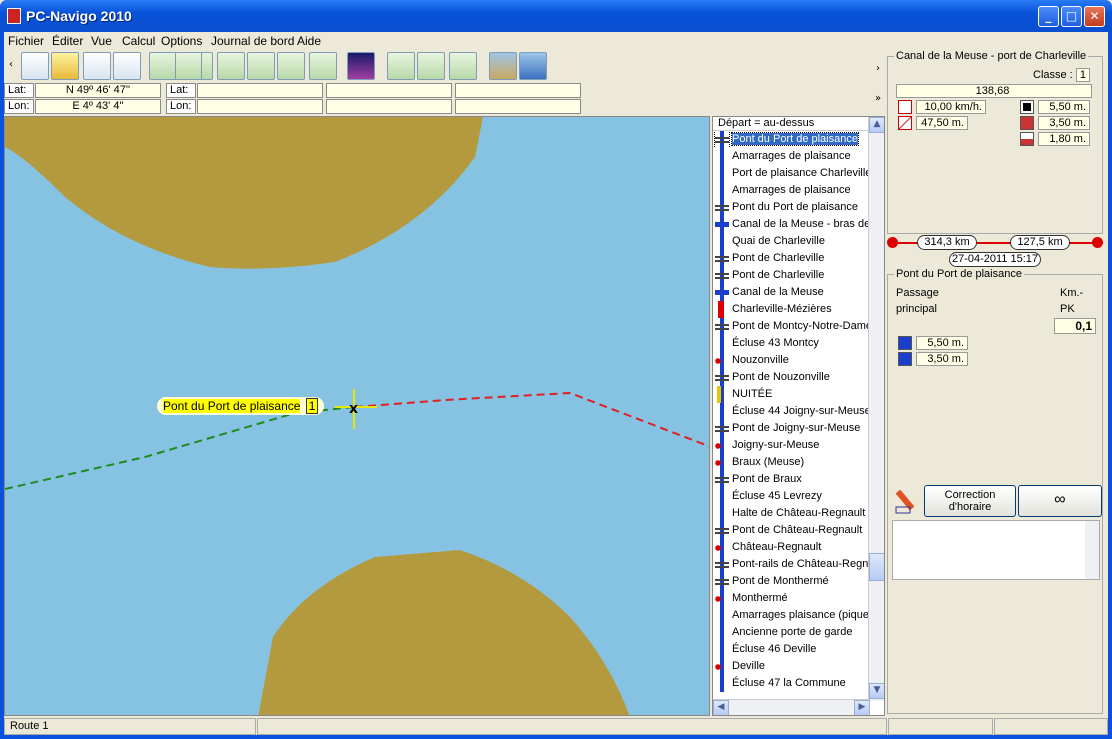  I want to click on list-item: Canal de la Meuse, so click(792, 292).